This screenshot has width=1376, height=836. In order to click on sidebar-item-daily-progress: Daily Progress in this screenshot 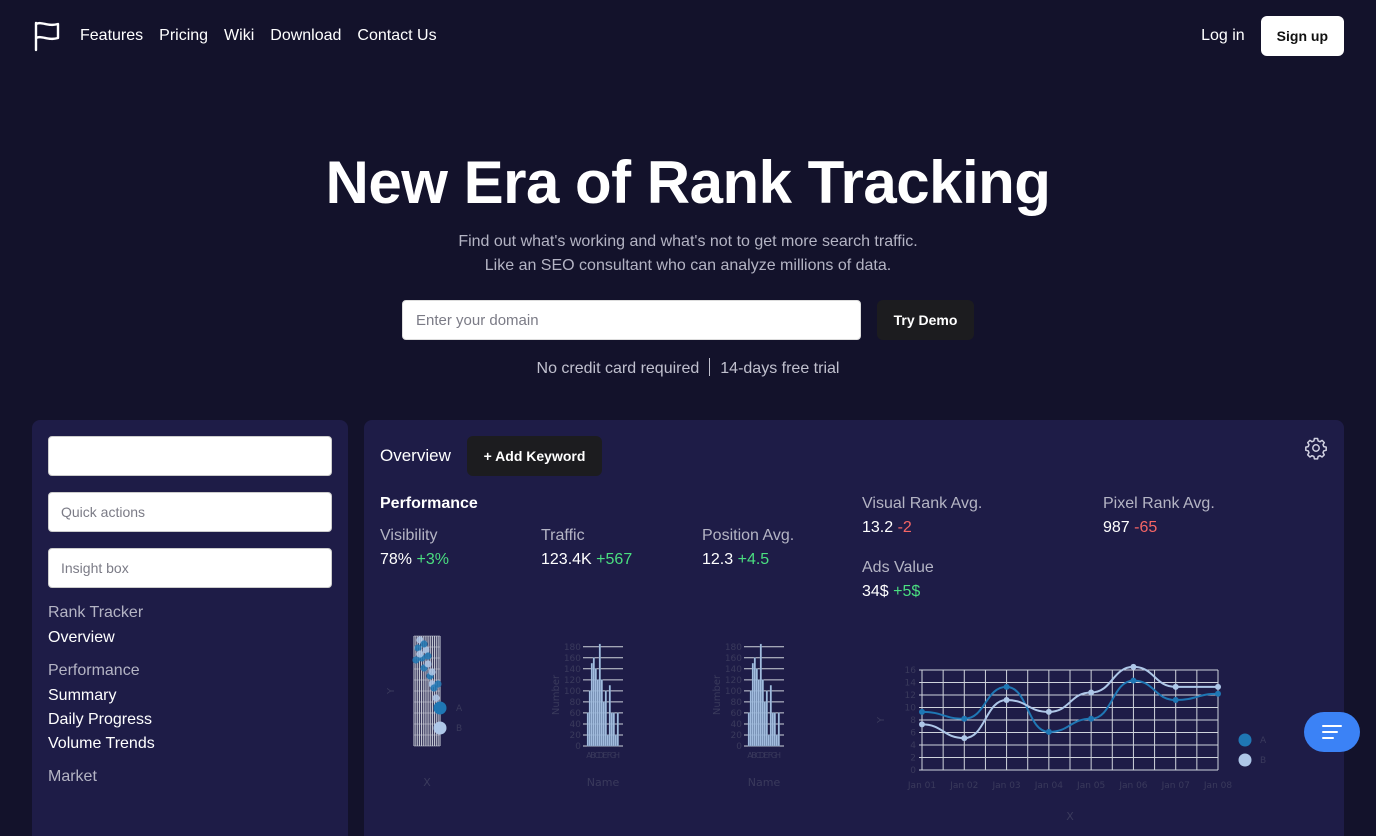, I will do `click(190, 720)`.